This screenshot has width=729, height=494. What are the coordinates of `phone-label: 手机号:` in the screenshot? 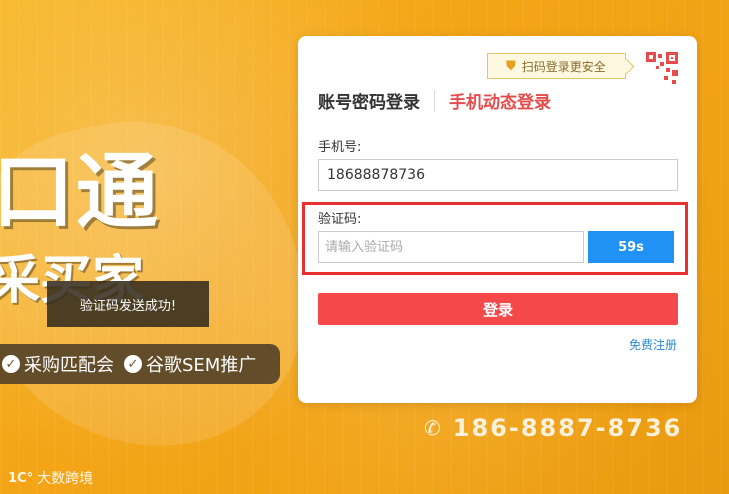 It's located at (340, 147).